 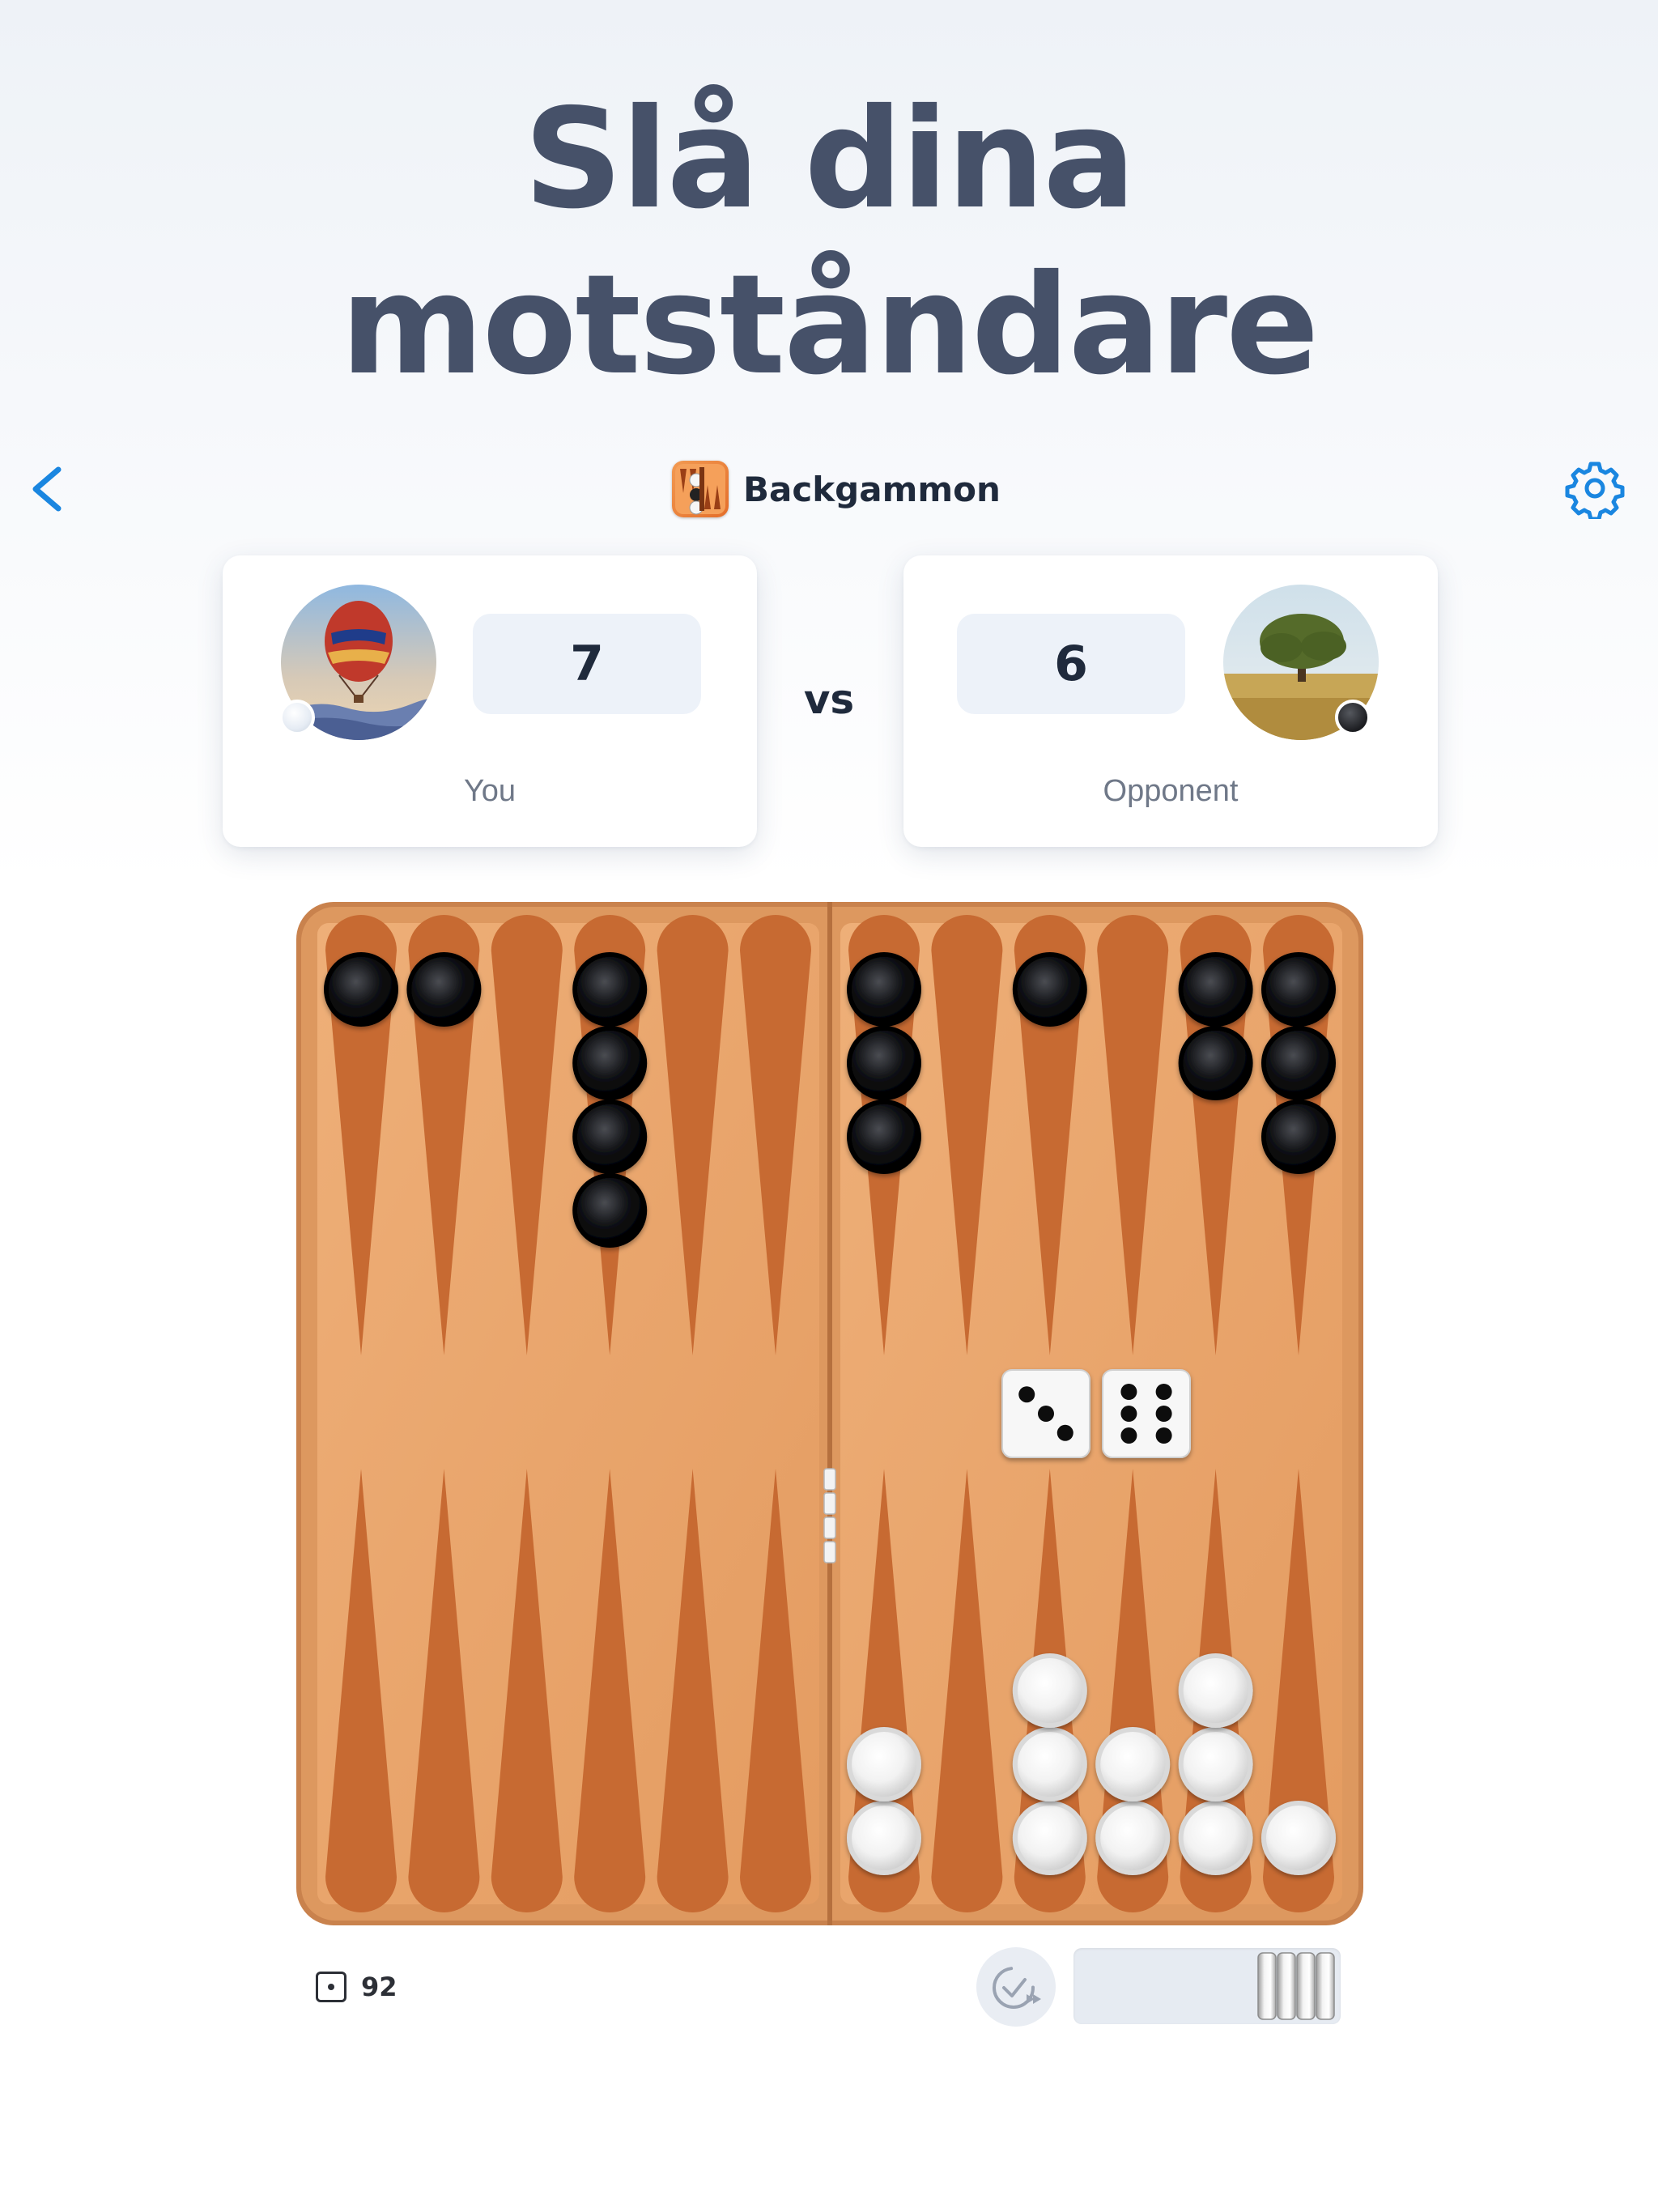 I want to click on moves-counter: 92, so click(x=356, y=1987).